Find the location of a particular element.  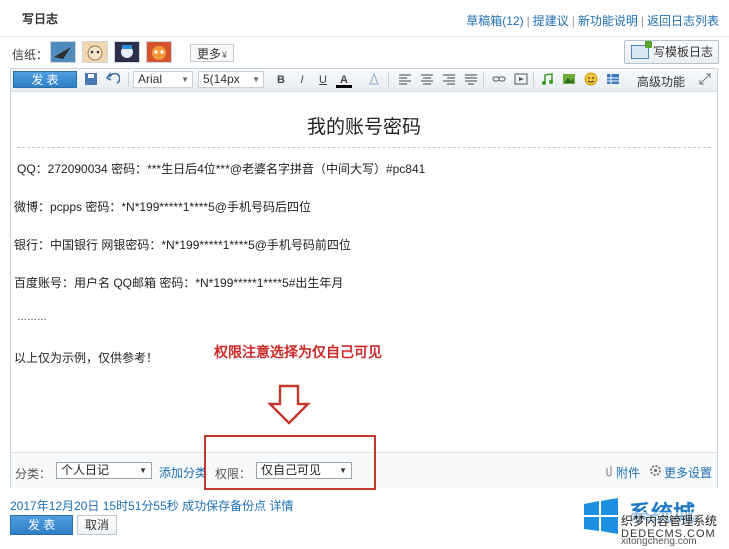

underline-button: U is located at coordinates (323, 80).